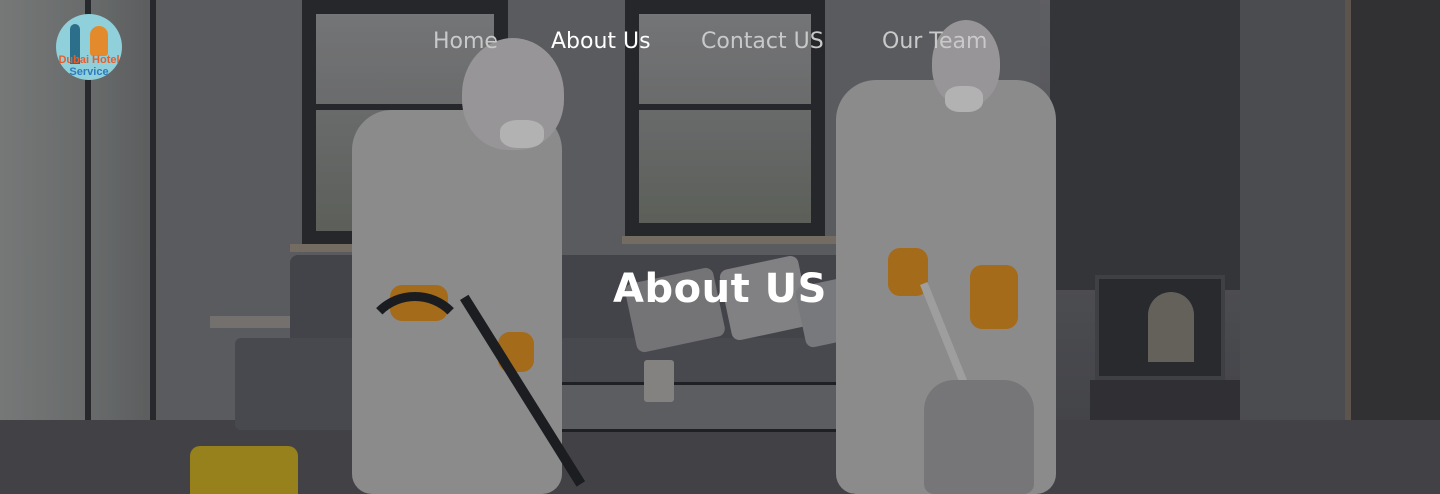  What do you see at coordinates (720, 289) in the screenshot?
I see `page-title: About US` at bounding box center [720, 289].